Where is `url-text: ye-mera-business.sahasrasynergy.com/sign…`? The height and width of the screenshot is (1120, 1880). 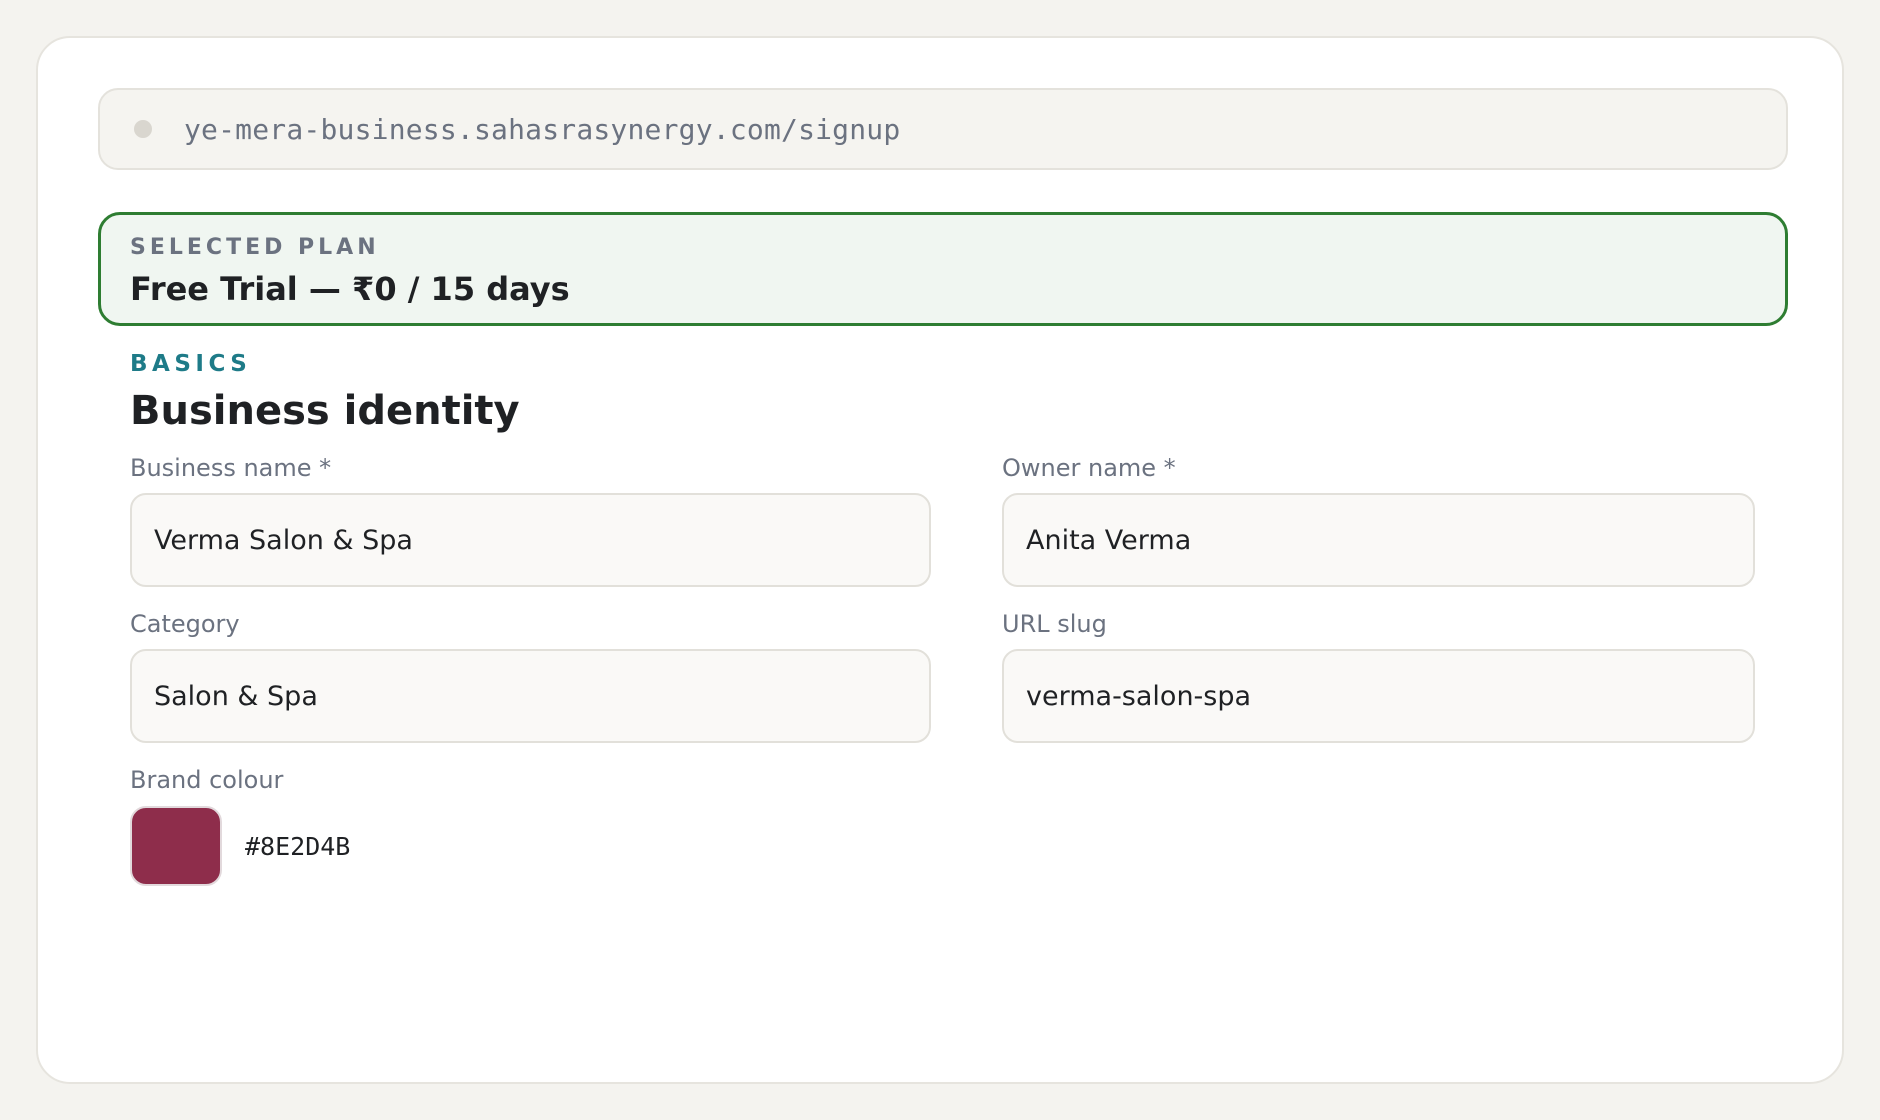
url-text: ye-mera-business.sahasrasynergy.com/sign… is located at coordinates (542, 129).